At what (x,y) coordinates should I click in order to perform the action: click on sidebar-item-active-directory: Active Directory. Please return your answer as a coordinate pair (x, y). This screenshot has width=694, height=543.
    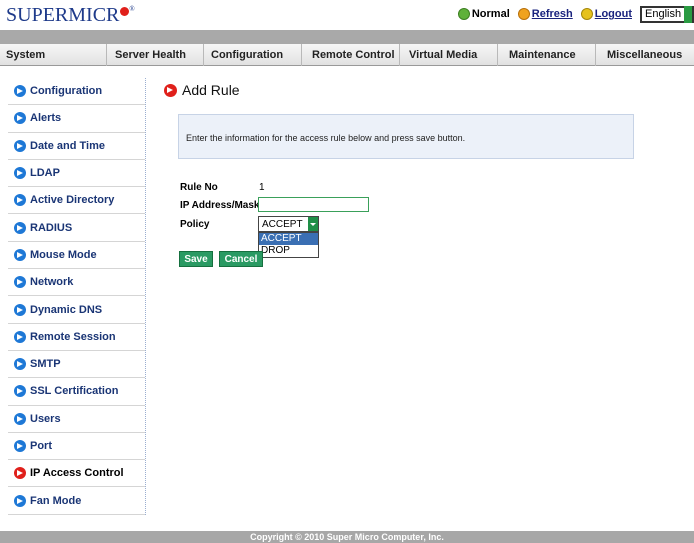
    Looking at the image, I should click on (76, 201).